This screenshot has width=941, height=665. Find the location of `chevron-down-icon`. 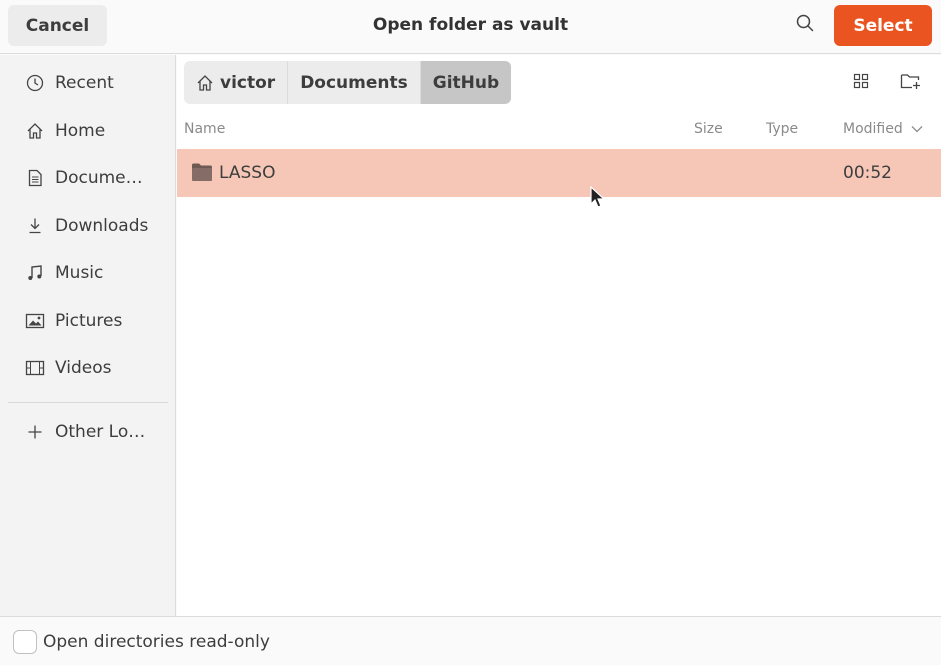

chevron-down-icon is located at coordinates (917, 129).